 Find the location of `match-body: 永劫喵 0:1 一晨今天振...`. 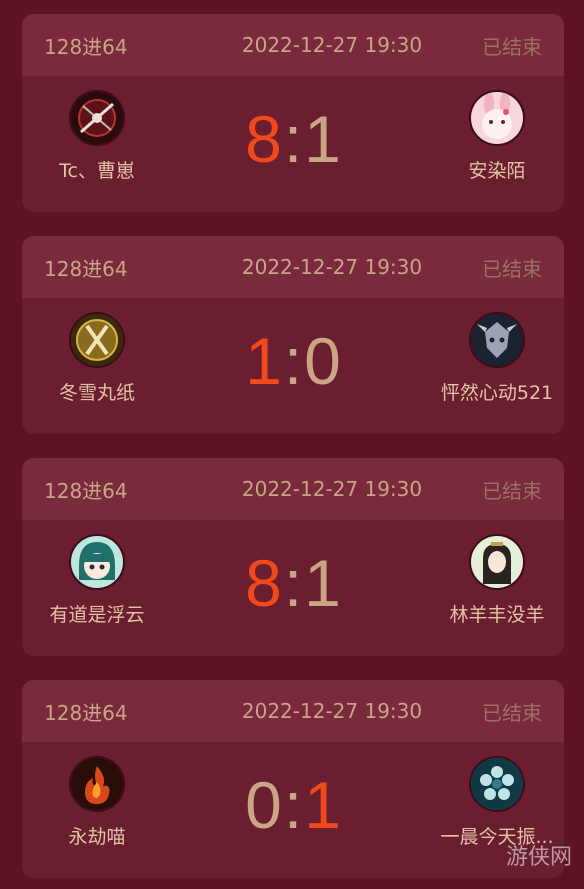

match-body: 永劫喵 0:1 一晨今天振... is located at coordinates (293, 810).